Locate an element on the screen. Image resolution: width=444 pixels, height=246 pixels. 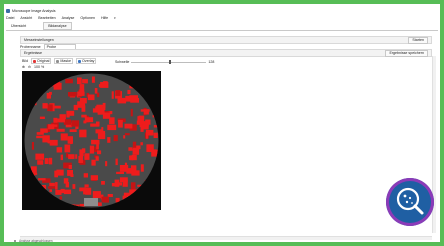
overlay-color-icon is located at coordinates (79, 61).